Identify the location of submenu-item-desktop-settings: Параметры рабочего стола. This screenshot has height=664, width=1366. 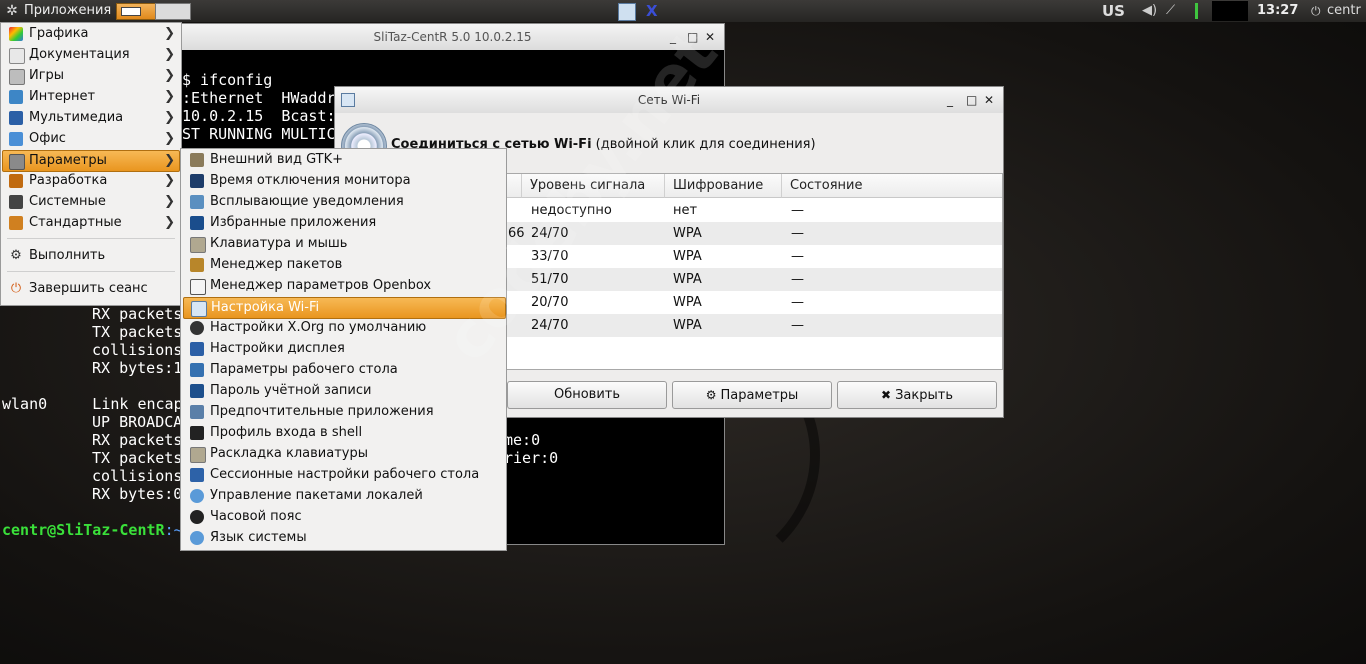
(343, 370).